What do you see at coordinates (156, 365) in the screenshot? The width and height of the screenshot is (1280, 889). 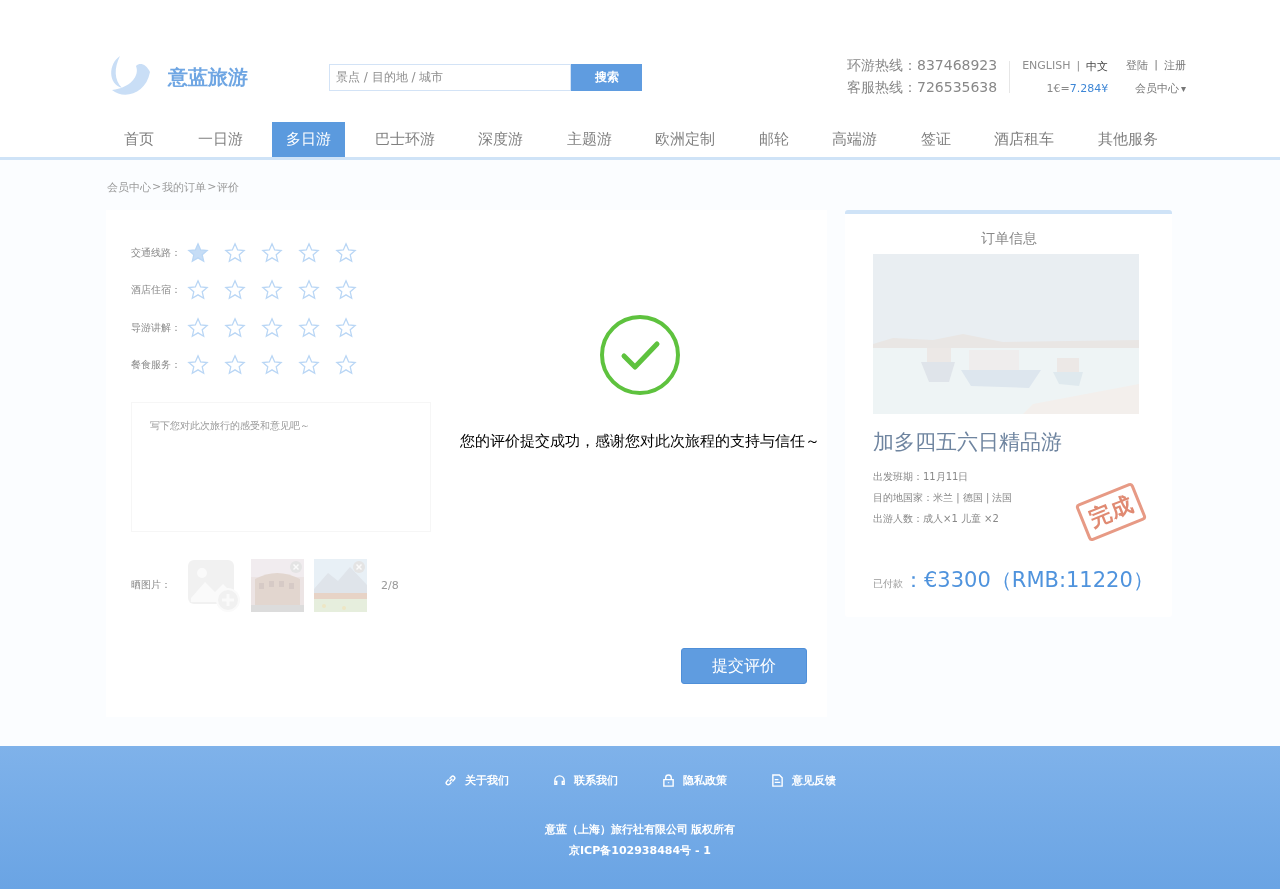 I see `rating-label: 餐食服务：` at bounding box center [156, 365].